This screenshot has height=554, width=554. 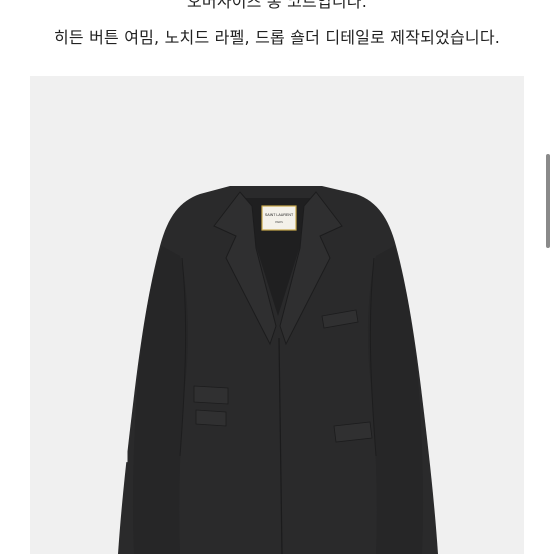 I want to click on description-line-1: 오버사이즈 롱 코트입니다., so click(x=277, y=5).